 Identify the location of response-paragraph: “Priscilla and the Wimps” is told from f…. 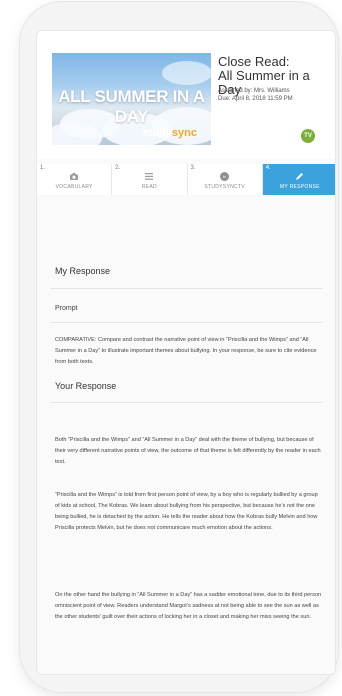
(186, 511).